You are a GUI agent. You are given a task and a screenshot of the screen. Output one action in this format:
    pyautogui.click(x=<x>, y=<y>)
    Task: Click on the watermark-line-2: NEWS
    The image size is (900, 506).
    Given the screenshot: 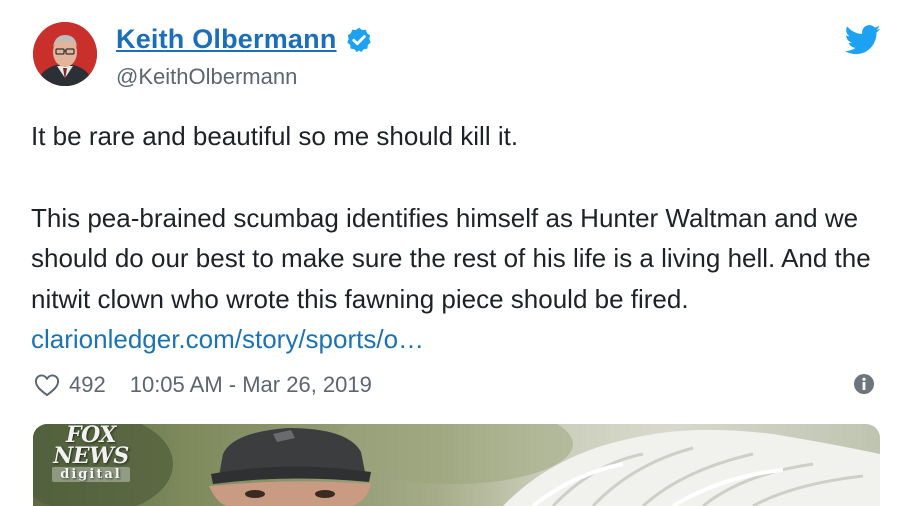 What is the action you would take?
    pyautogui.click(x=91, y=456)
    